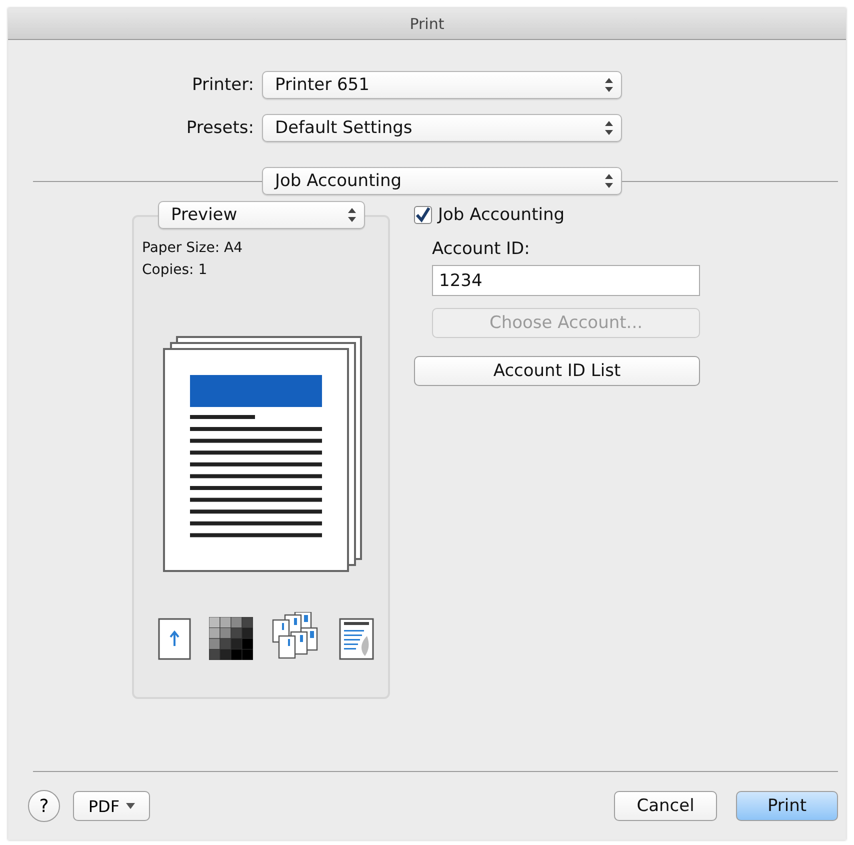 This screenshot has height=845, width=854. I want to click on account-id-field: 1234, so click(566, 280).